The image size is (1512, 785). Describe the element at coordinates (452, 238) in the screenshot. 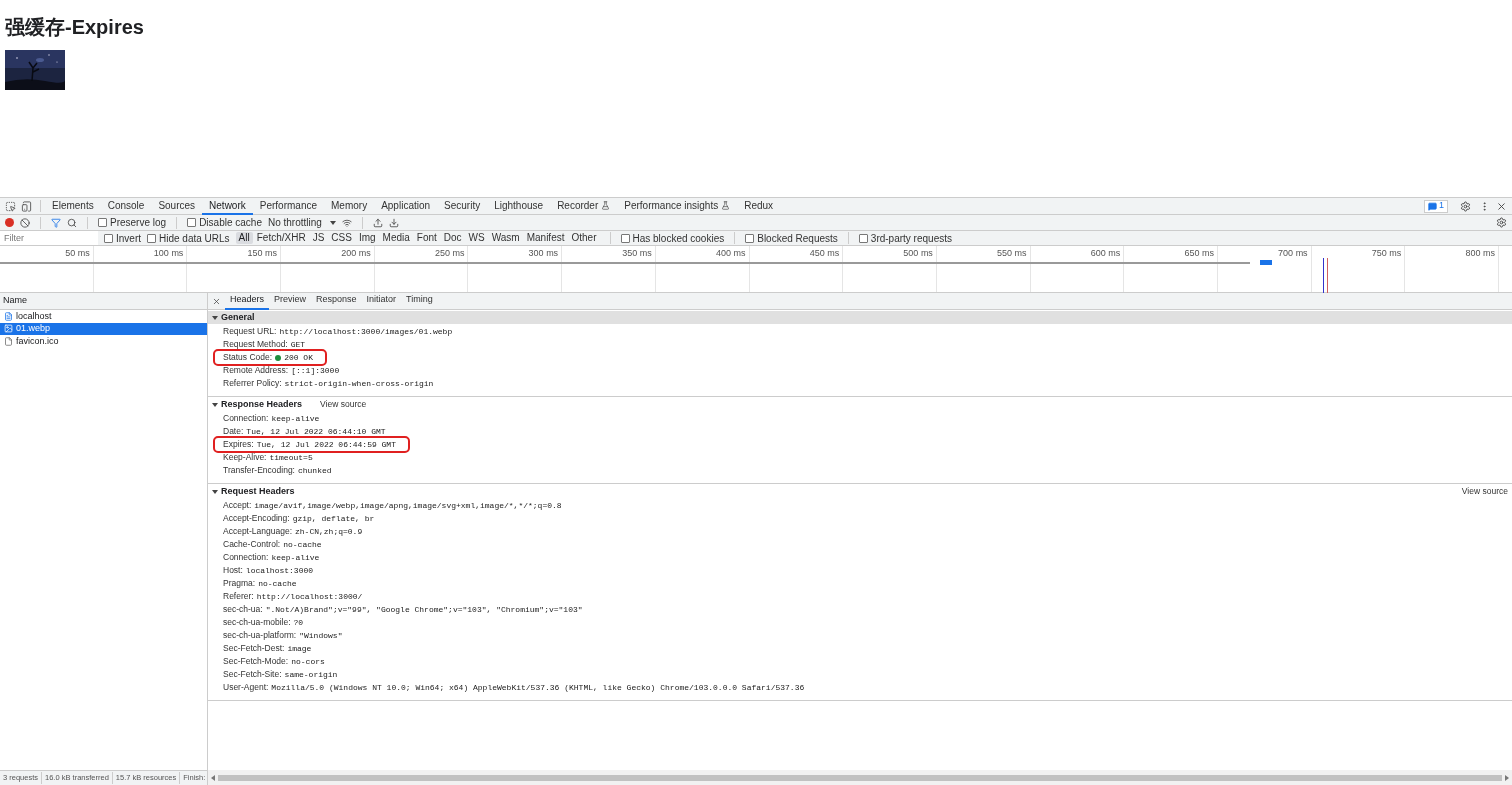

I see `type-filter: Doc` at that location.